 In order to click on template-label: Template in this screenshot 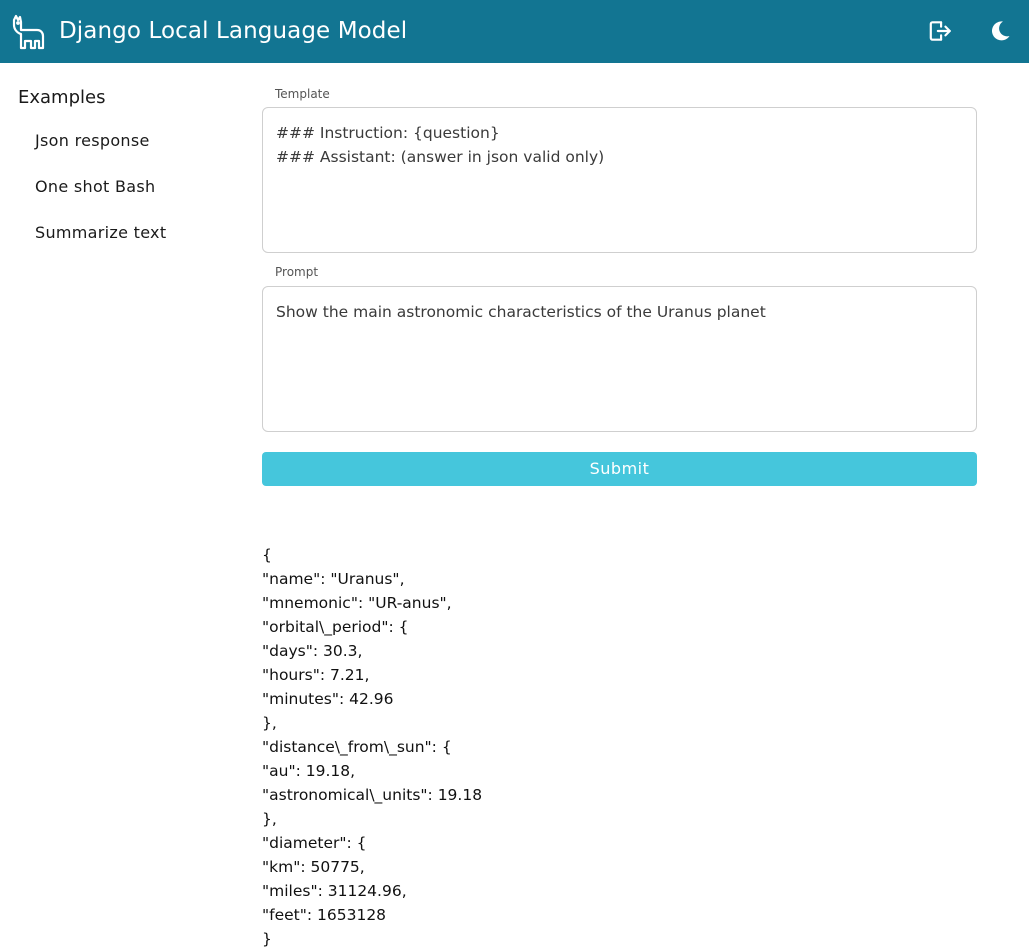, I will do `click(302, 94)`.